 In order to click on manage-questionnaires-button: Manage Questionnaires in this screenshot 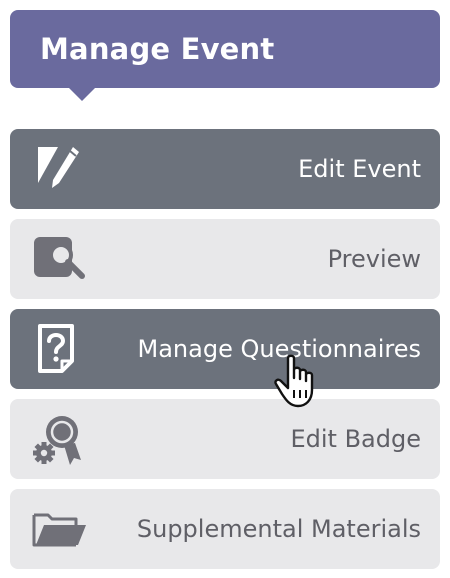, I will do `click(225, 349)`.